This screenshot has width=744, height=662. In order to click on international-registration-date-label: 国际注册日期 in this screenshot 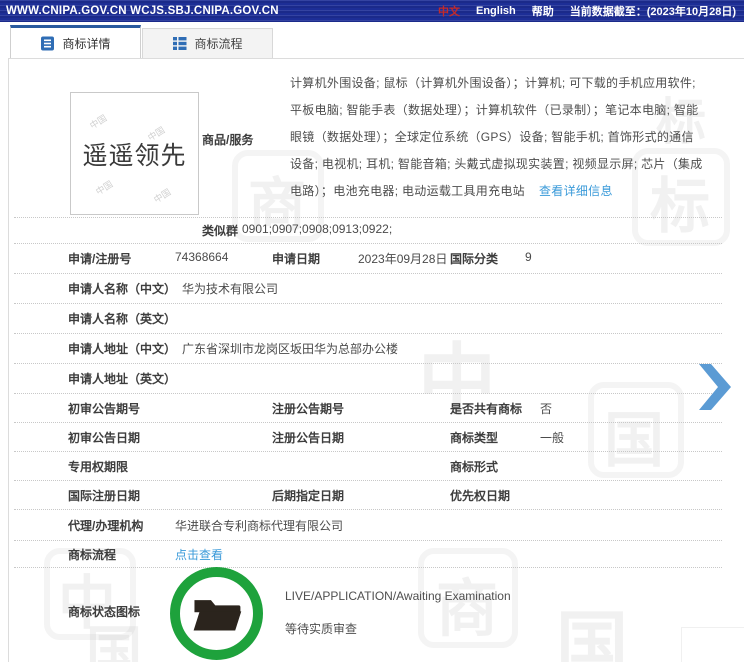, I will do `click(104, 496)`.